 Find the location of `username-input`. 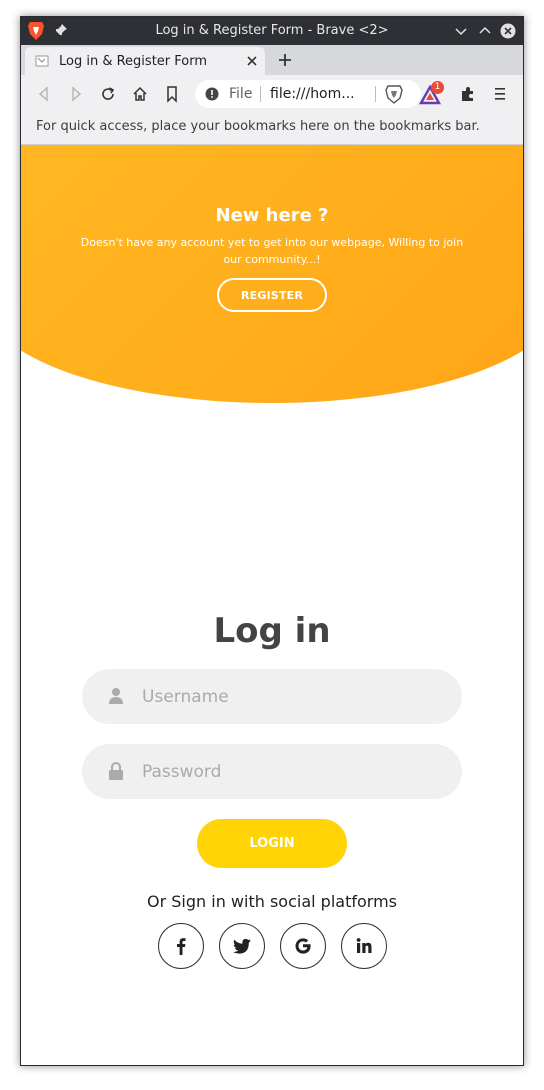

username-input is located at coordinates (292, 696).